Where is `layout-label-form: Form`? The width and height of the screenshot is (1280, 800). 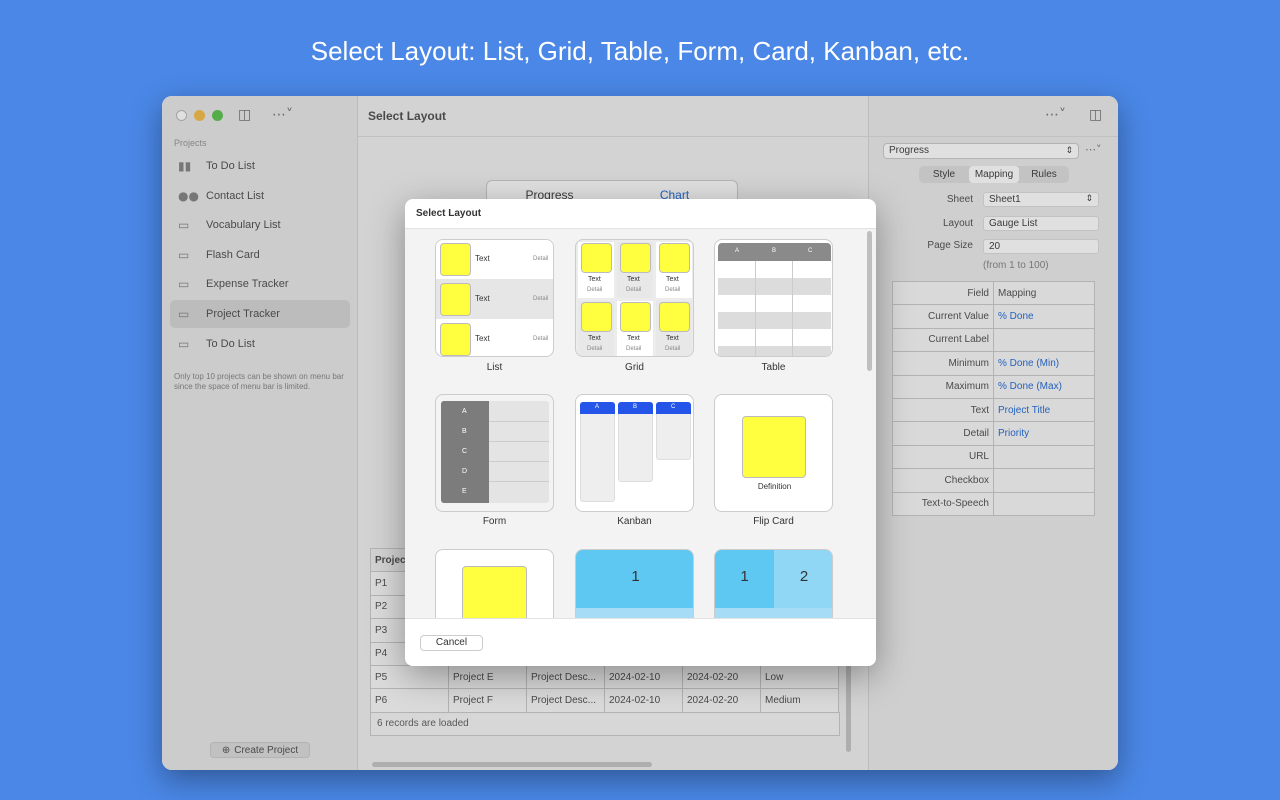
layout-label-form: Form is located at coordinates (494, 521).